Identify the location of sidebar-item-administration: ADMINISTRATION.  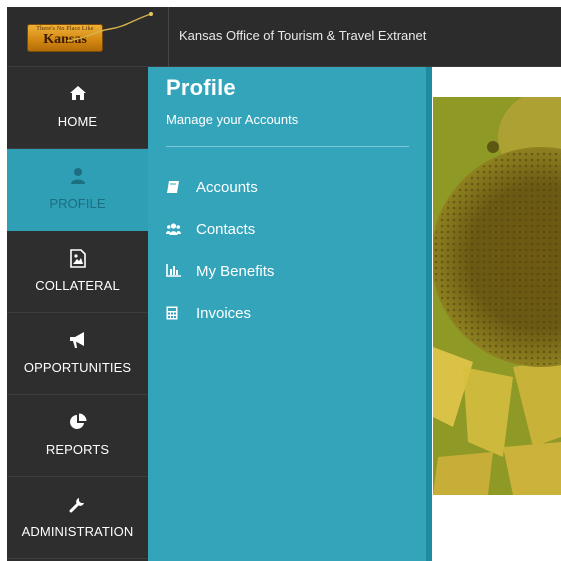
(77, 518).